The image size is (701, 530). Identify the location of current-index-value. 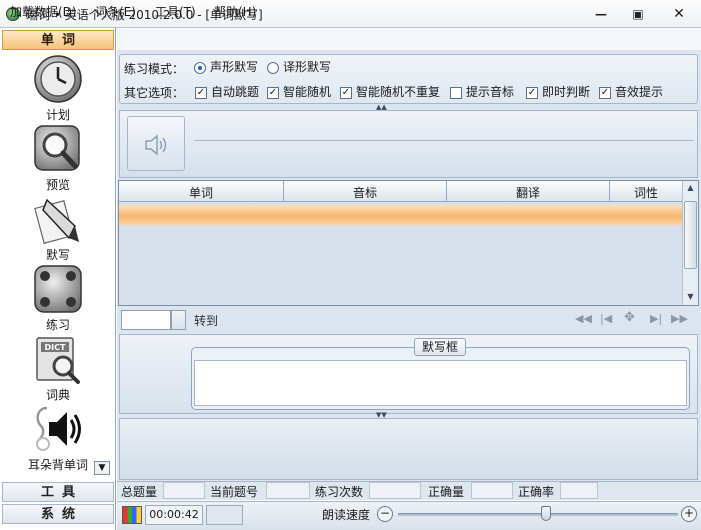
(288, 490).